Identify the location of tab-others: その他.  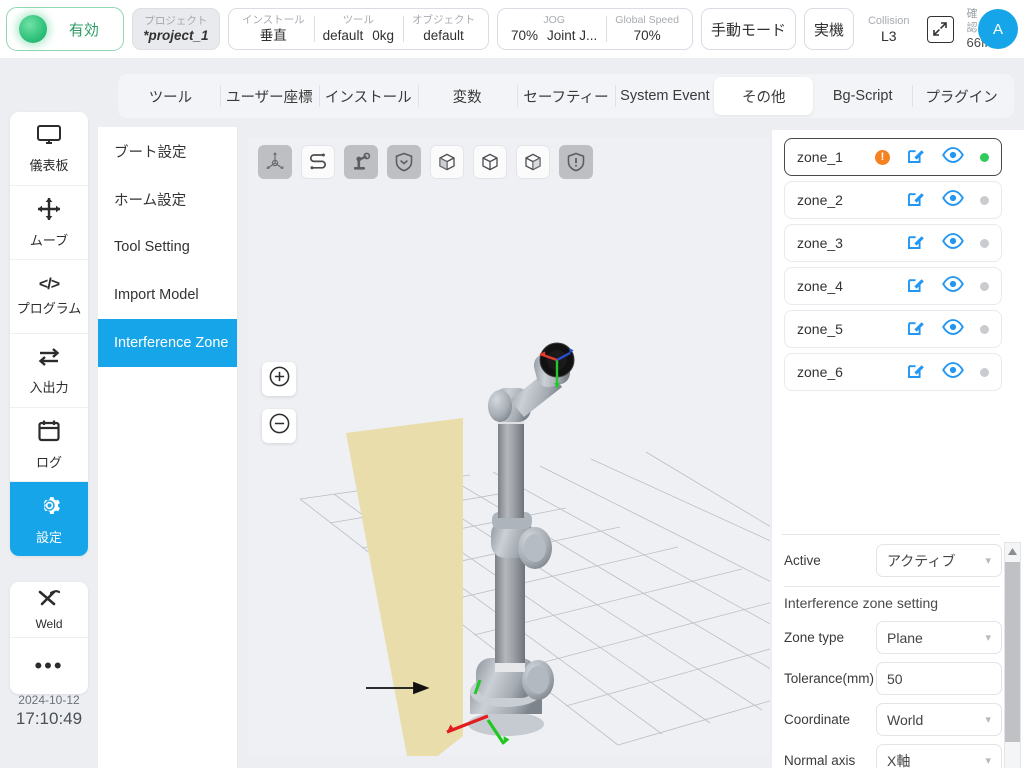
(764, 96).